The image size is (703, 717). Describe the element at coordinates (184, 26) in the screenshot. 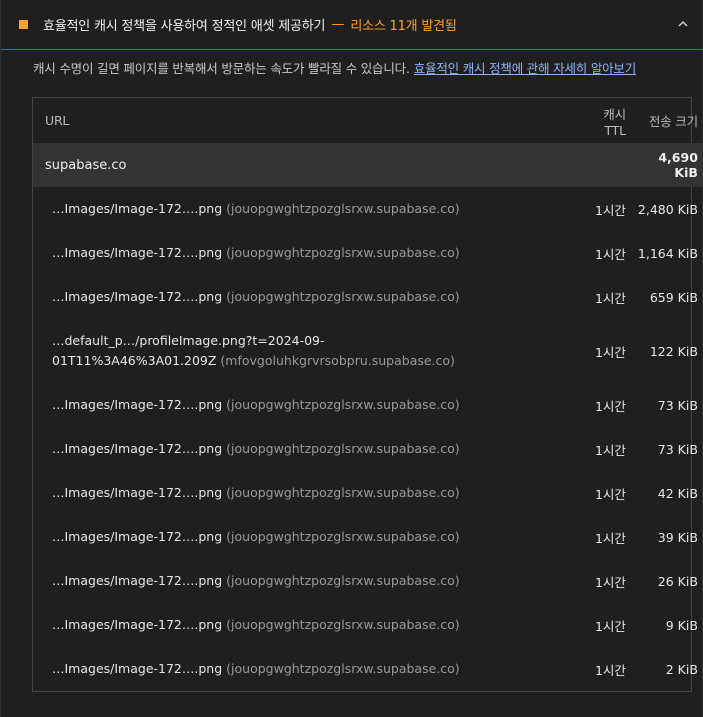

I see `audit-title: 효율적인 캐시 정책을 사용하여 정적인 애셋 제공하기` at that location.